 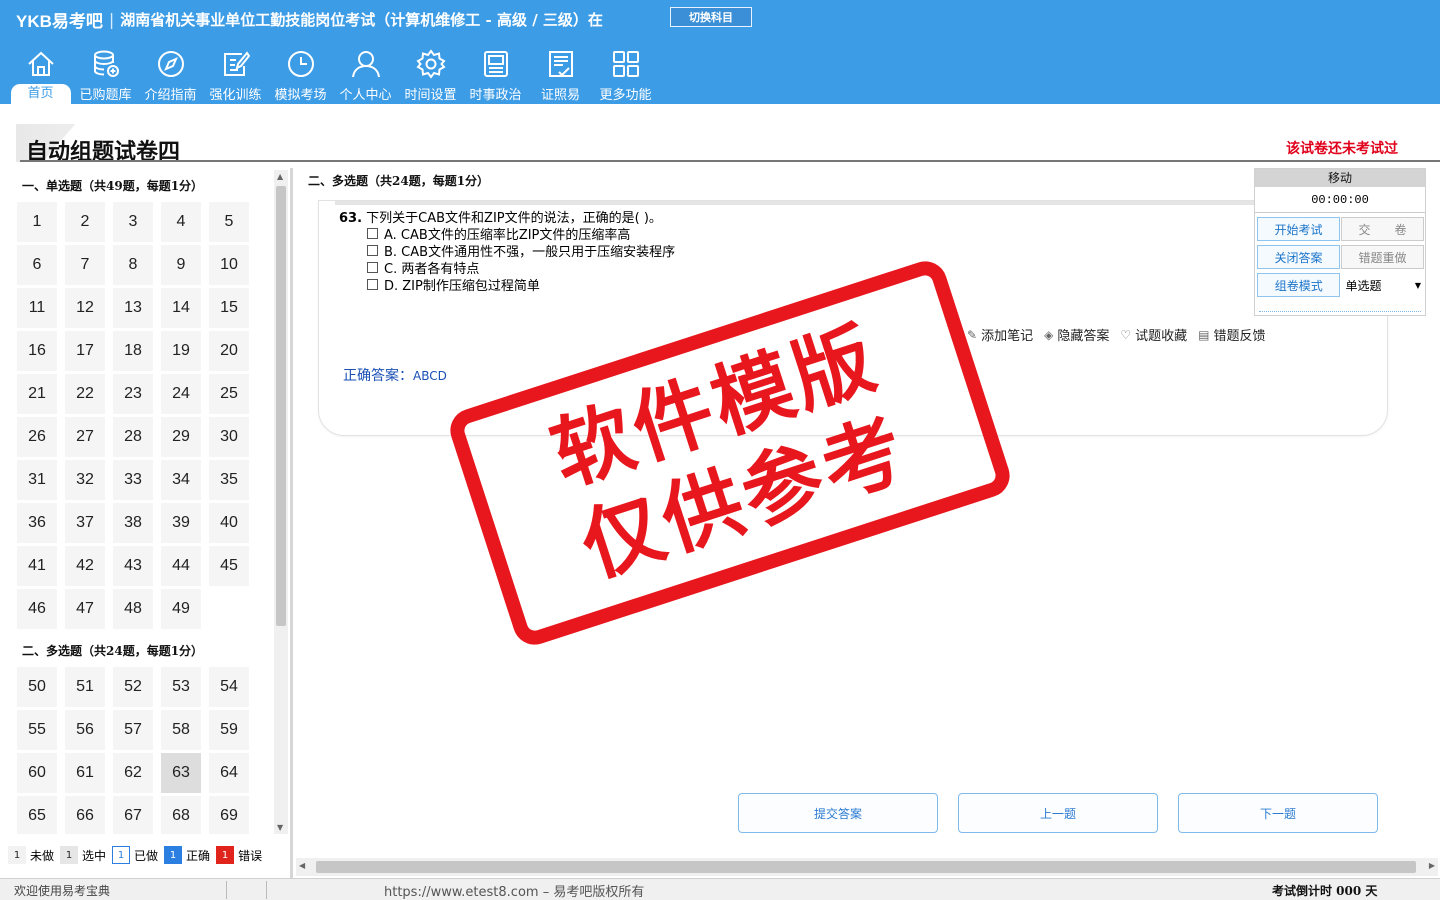 I want to click on question-number-cell: 35, so click(x=229, y=480).